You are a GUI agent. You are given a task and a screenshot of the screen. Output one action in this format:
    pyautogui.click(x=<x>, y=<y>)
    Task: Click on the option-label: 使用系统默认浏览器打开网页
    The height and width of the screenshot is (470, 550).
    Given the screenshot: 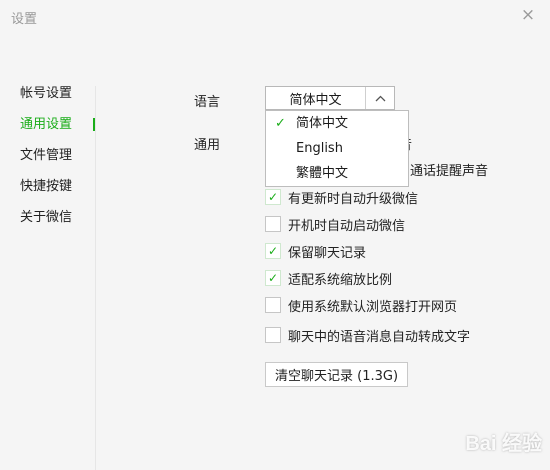 What is the action you would take?
    pyautogui.click(x=373, y=307)
    